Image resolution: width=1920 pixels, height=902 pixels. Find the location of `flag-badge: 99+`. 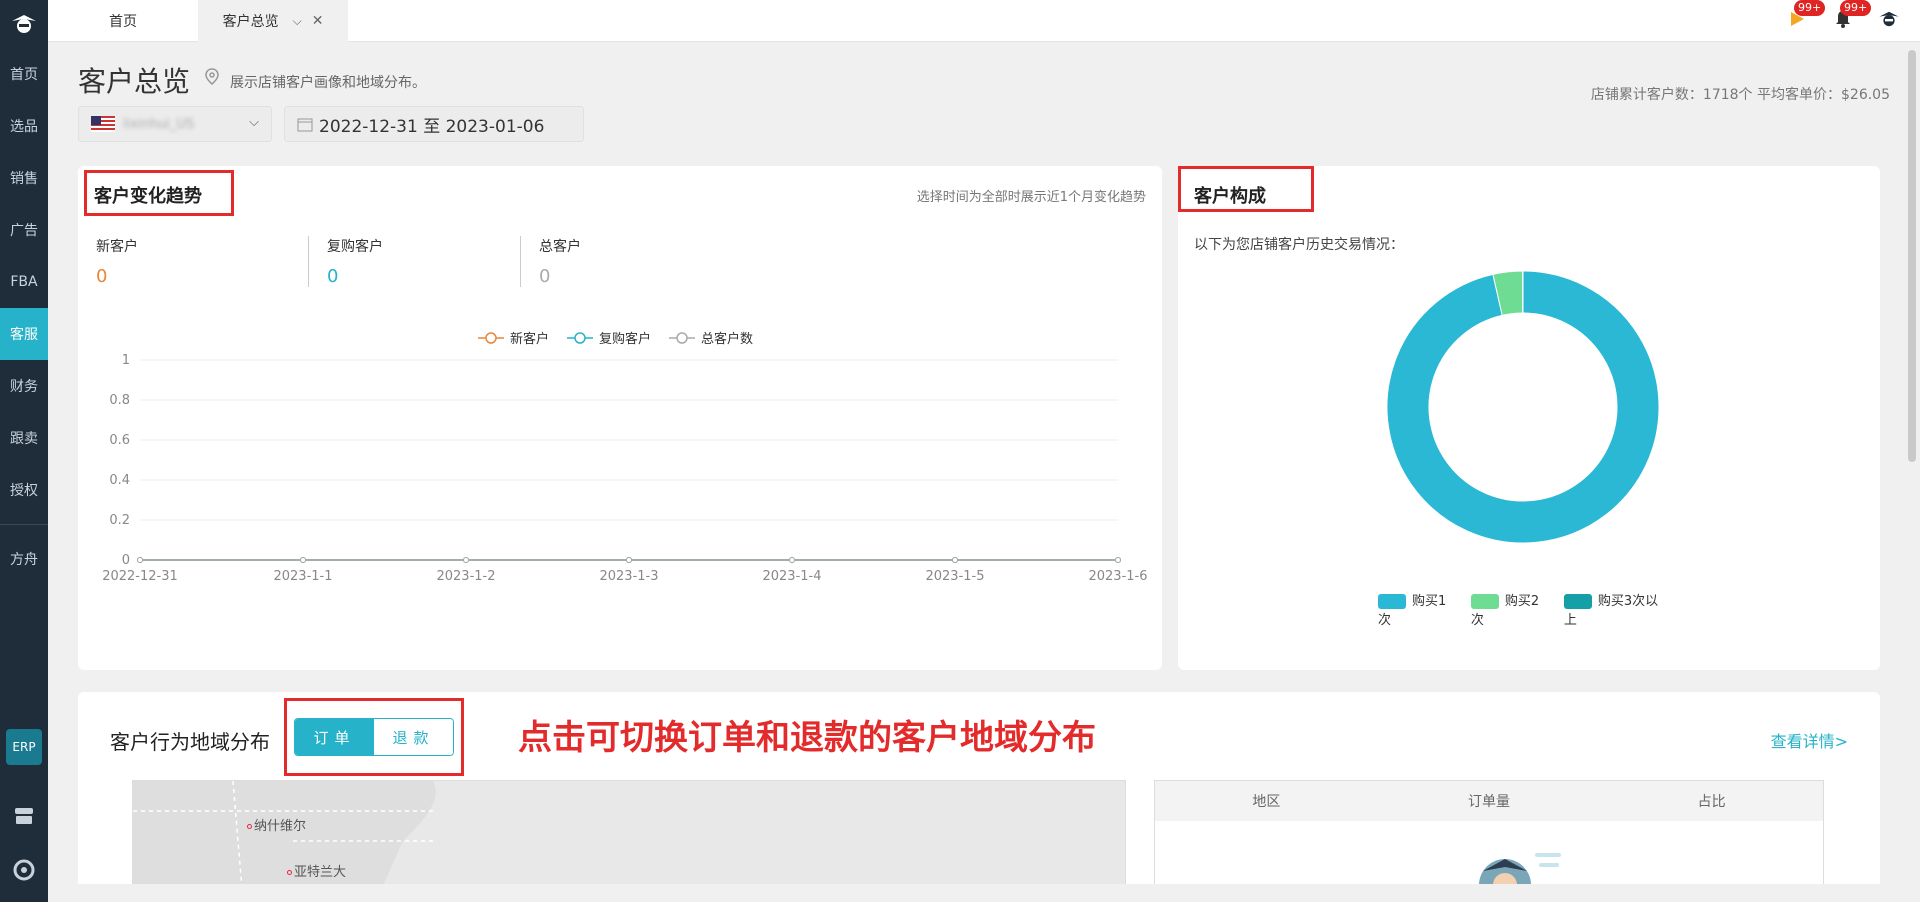

flag-badge: 99+ is located at coordinates (1810, 8).